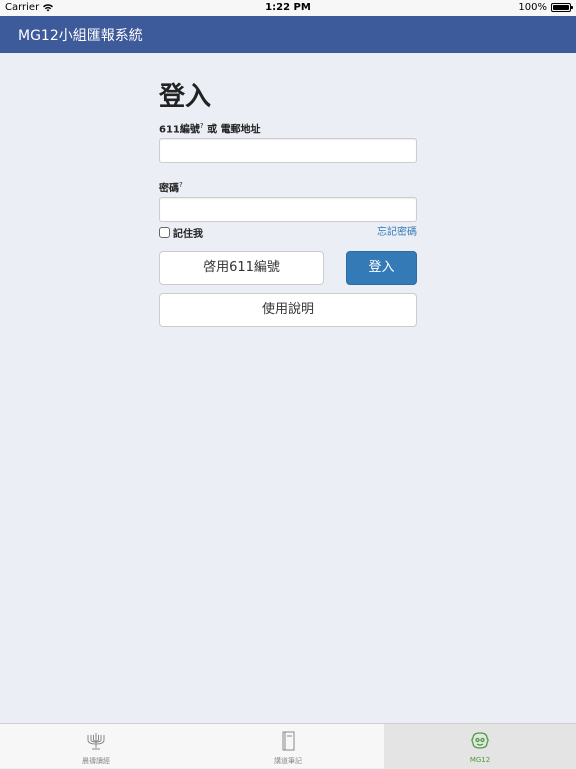 This screenshot has width=576, height=769. What do you see at coordinates (381, 268) in the screenshot?
I see `login-button: 登入` at bounding box center [381, 268].